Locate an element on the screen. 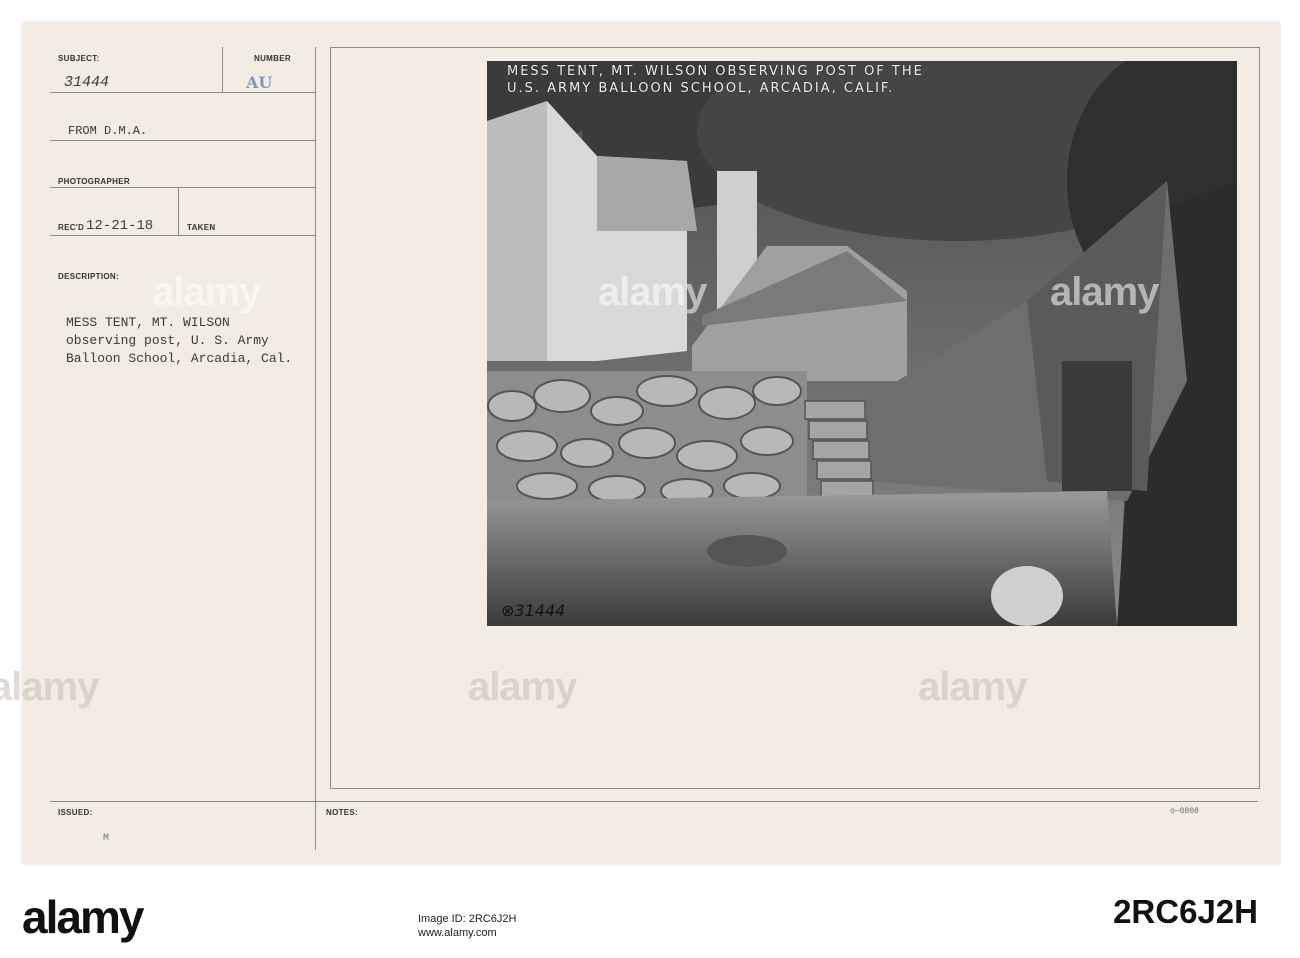 The image size is (1300, 958). subject-rule is located at coordinates (182, 92).